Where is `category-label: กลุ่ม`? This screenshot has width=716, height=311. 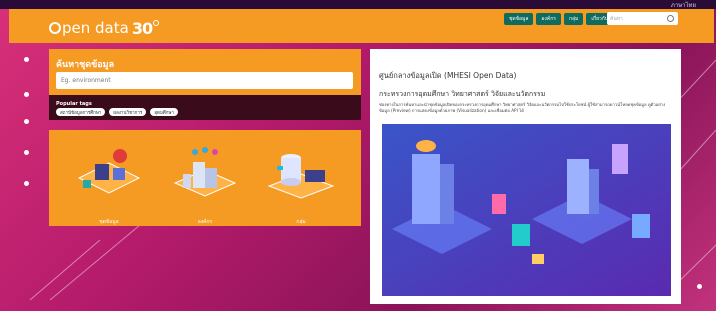 category-label: กลุ่ม is located at coordinates (301, 222).